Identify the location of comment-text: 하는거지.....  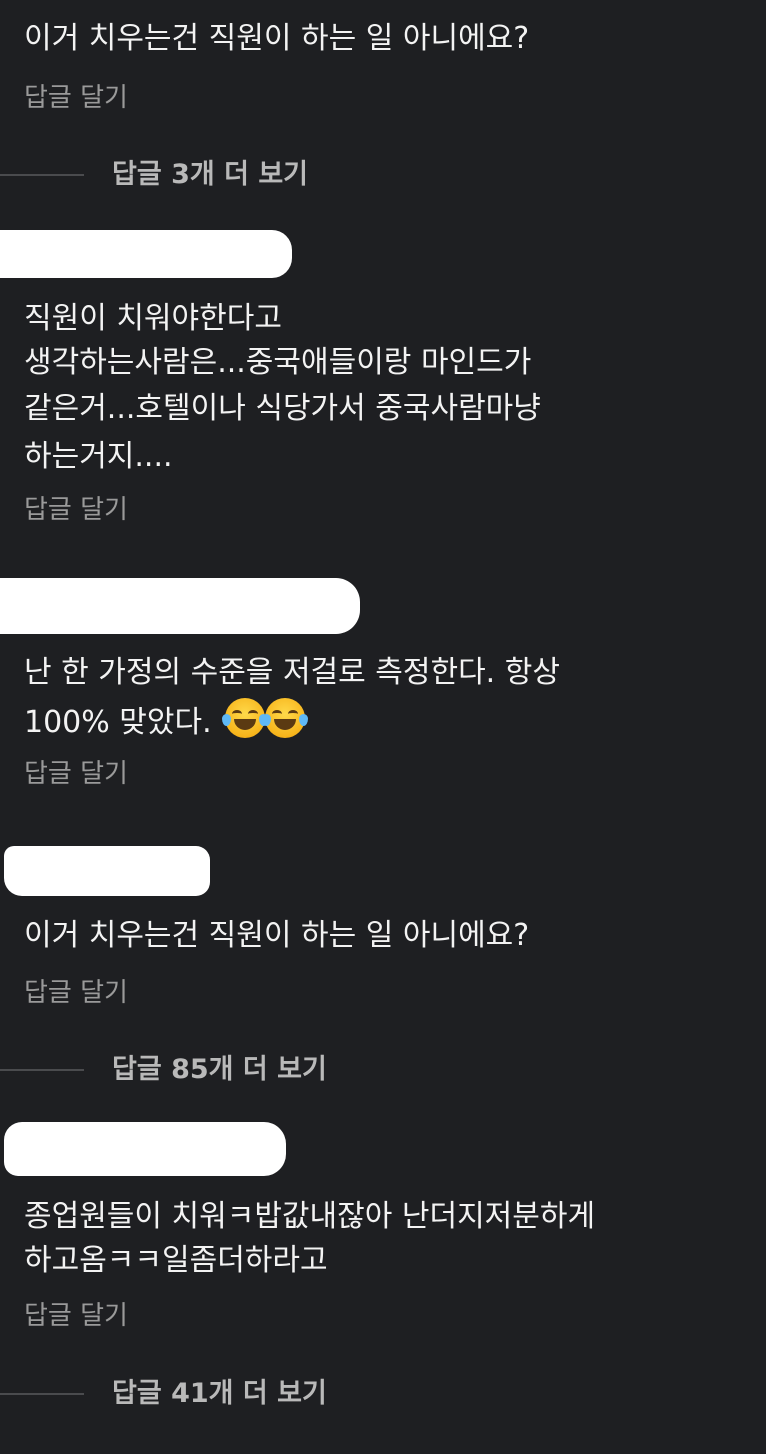
(98, 456).